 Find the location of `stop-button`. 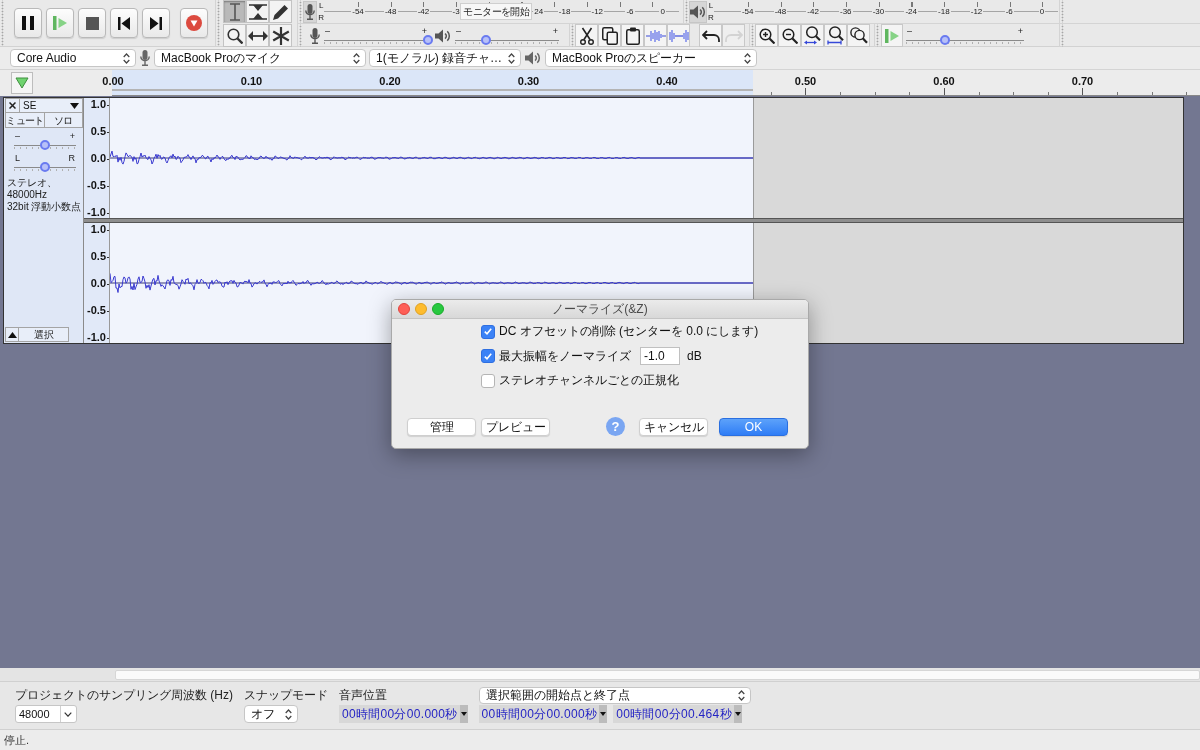

stop-button is located at coordinates (92, 23).